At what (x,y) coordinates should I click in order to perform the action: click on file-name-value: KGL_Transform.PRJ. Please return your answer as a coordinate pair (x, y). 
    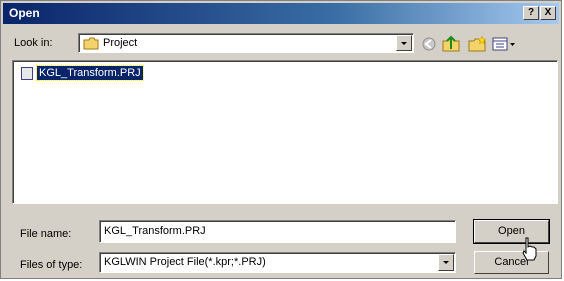
    Looking at the image, I should click on (155, 231).